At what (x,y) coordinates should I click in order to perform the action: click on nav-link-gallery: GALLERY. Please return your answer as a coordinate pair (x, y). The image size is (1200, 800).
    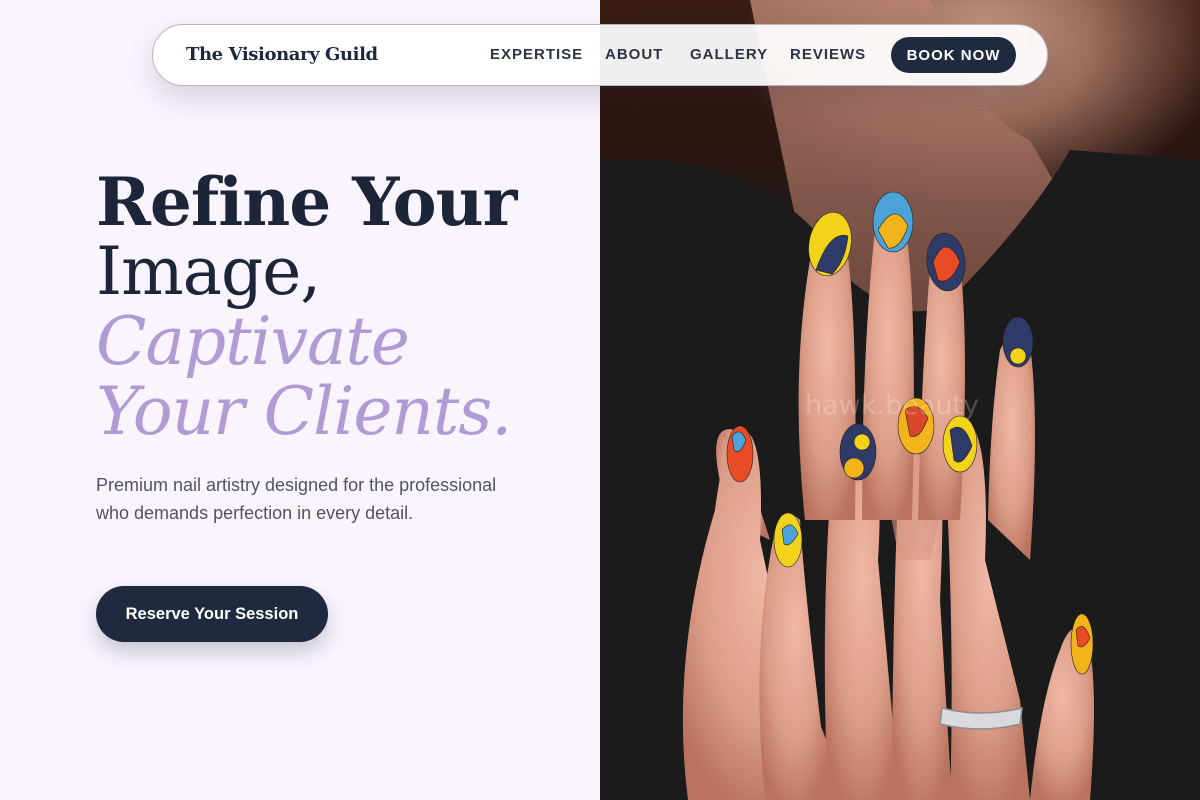
    Looking at the image, I should click on (729, 54).